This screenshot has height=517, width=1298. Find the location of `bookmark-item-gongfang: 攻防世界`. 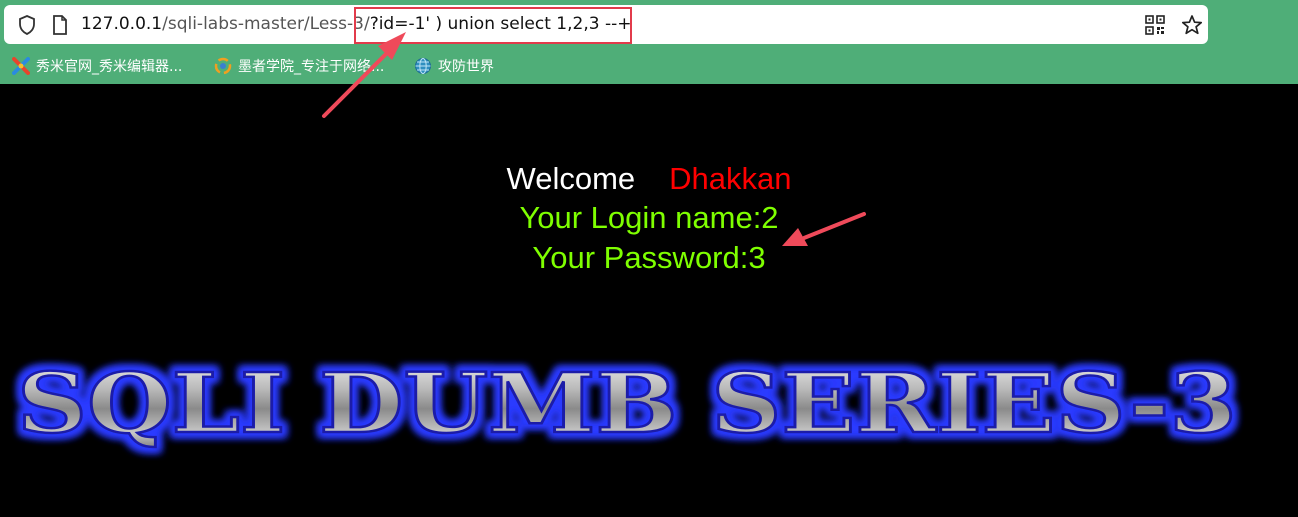

bookmark-item-gongfang: 攻防世界 is located at coordinates (454, 66).